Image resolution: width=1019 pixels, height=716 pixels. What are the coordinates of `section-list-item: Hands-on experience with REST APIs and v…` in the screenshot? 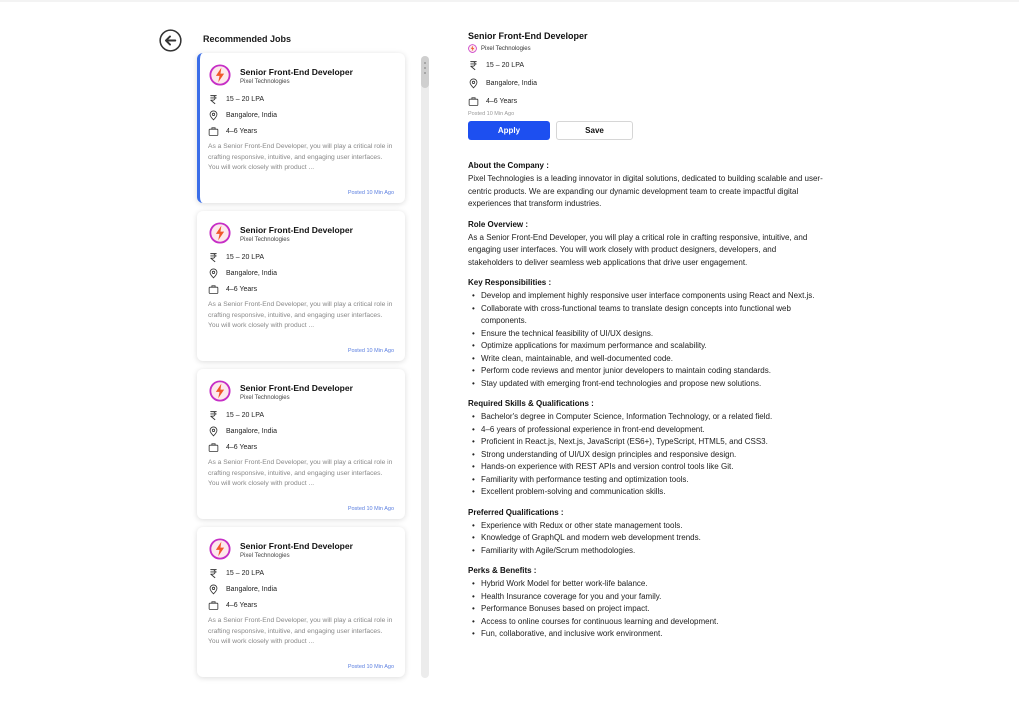 It's located at (645, 467).